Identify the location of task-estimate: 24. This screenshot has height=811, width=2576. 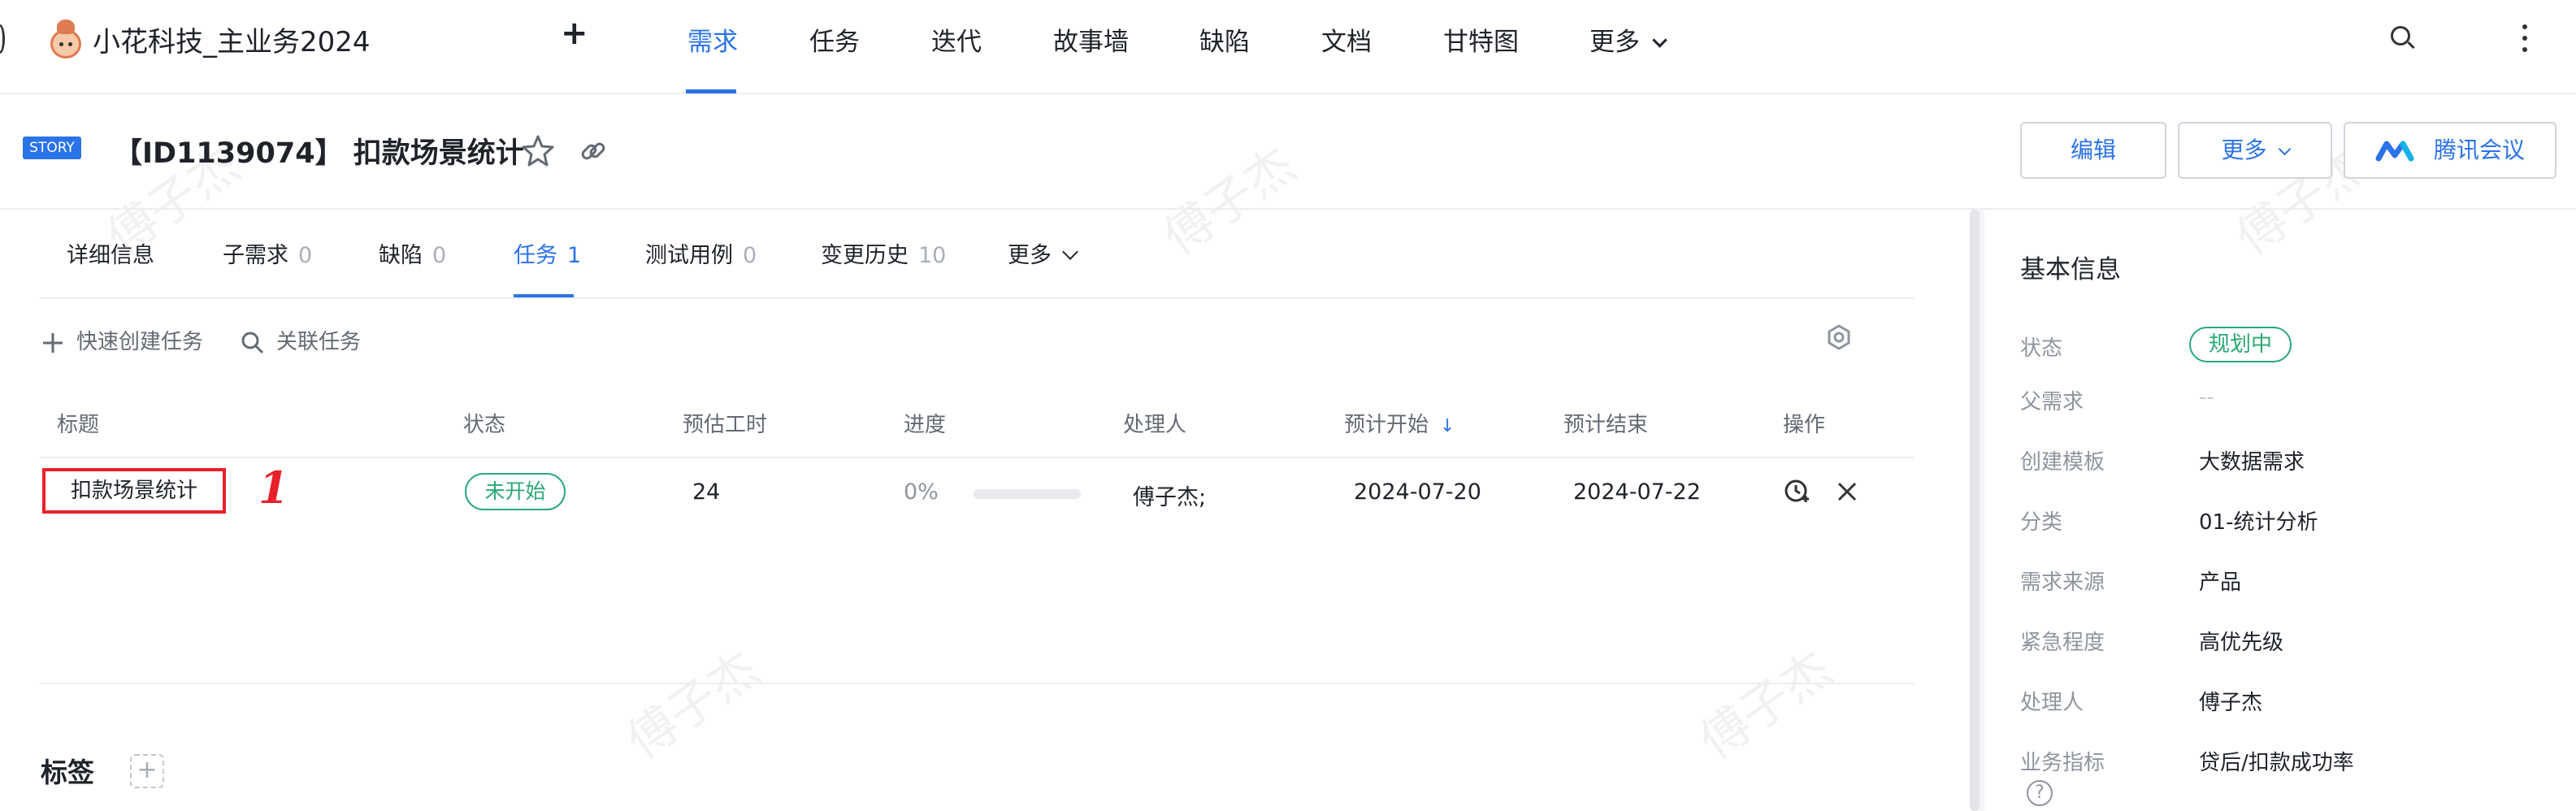
(706, 492).